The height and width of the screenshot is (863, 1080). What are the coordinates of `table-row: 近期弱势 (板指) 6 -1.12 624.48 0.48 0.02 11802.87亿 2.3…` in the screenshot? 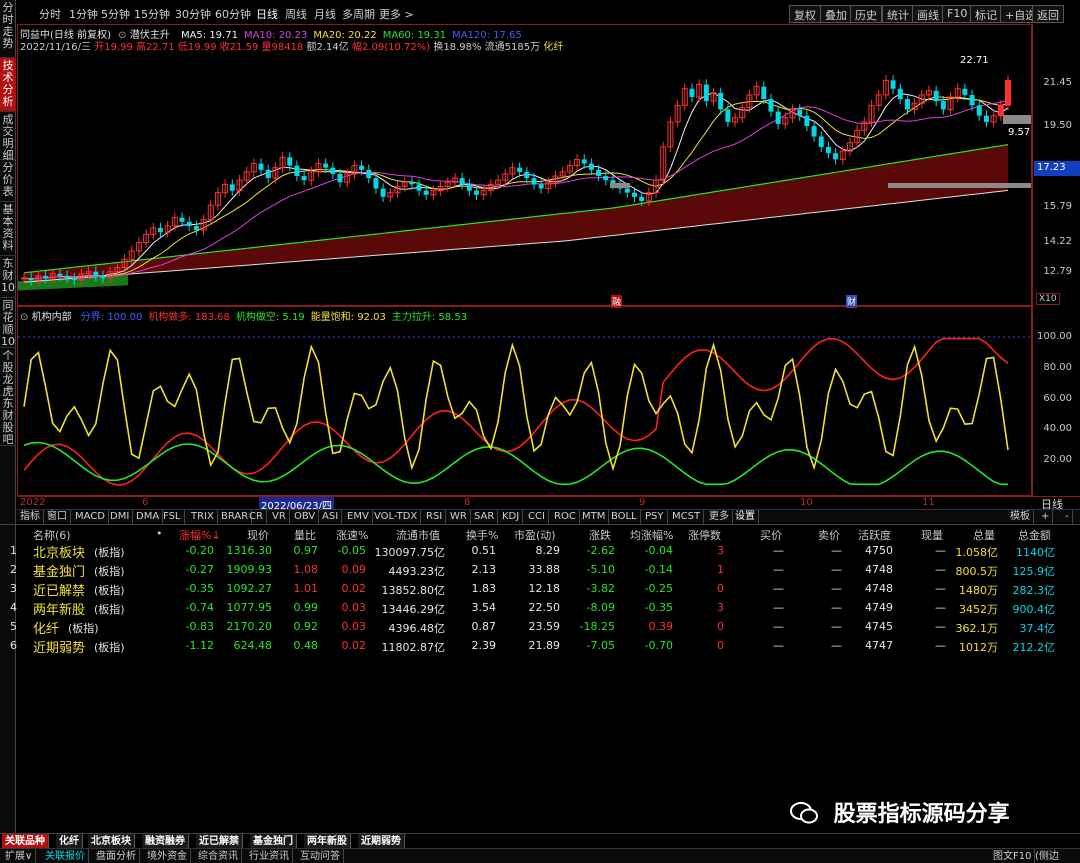 It's located at (540, 646).